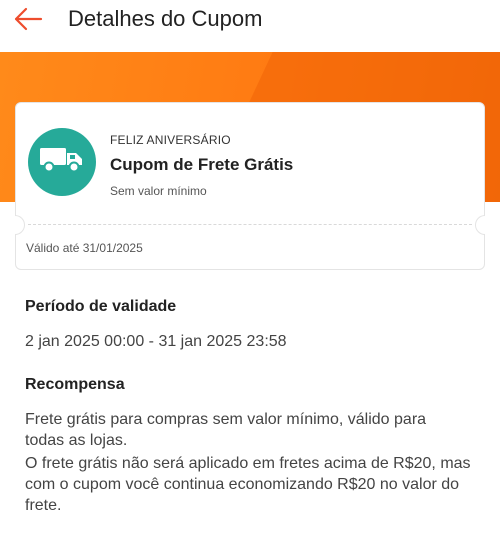 This screenshot has height=537, width=500. I want to click on top-app-bar: Detalhes do Cupom, so click(250, 26).